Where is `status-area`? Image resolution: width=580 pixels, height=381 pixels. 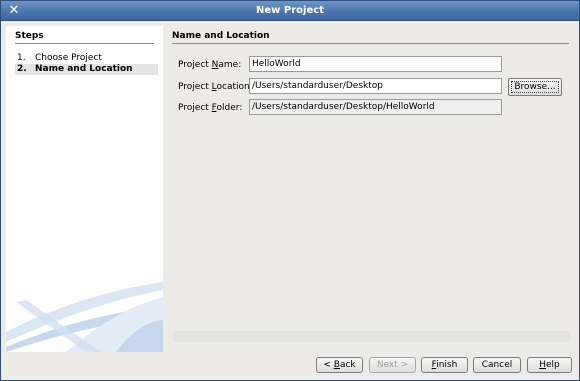 status-area is located at coordinates (371, 336).